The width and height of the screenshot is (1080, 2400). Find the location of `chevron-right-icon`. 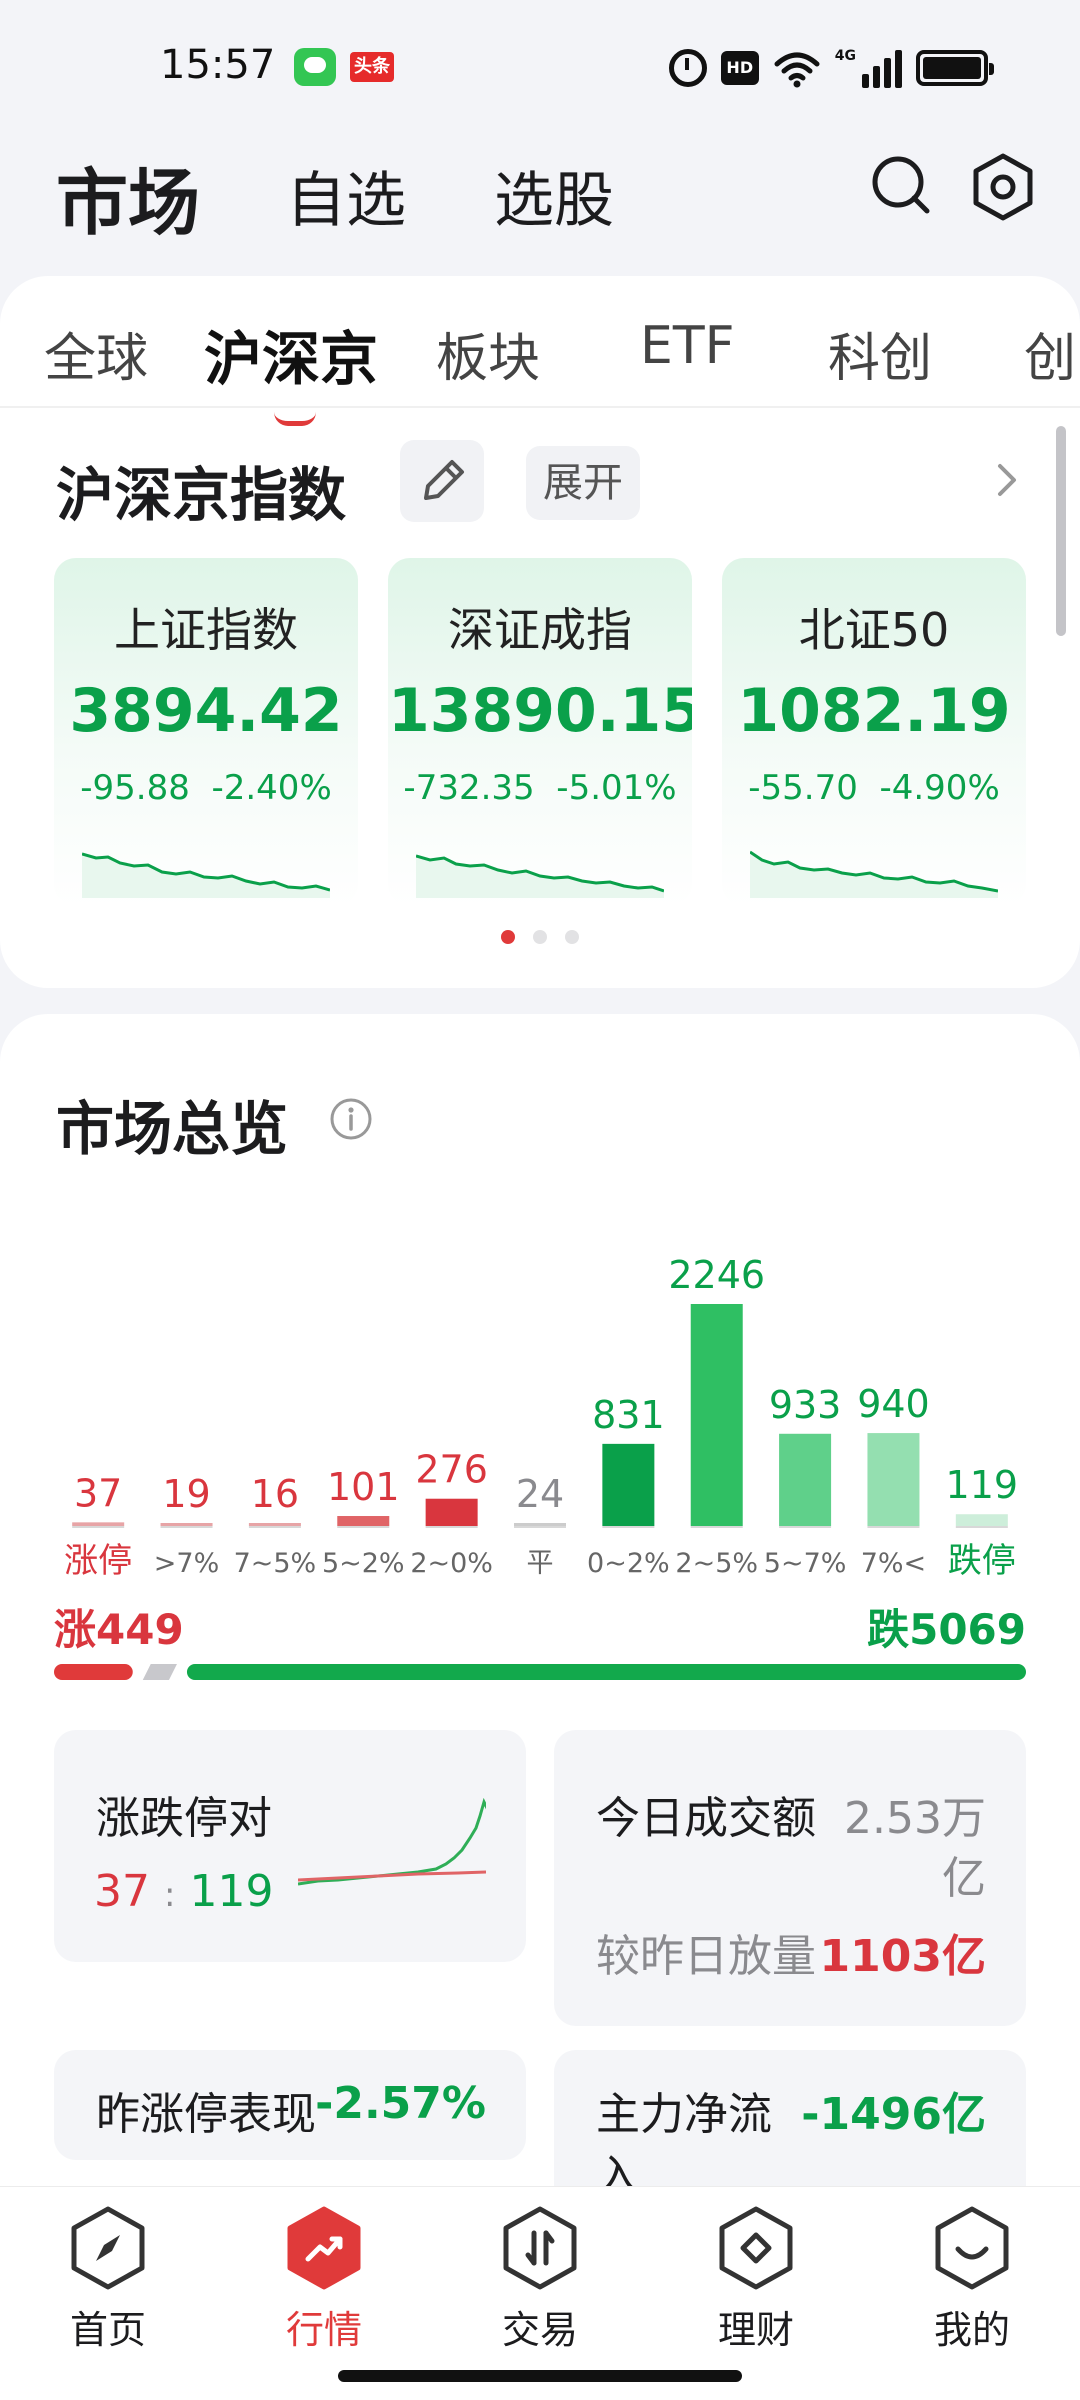

chevron-right-icon is located at coordinates (1008, 480).